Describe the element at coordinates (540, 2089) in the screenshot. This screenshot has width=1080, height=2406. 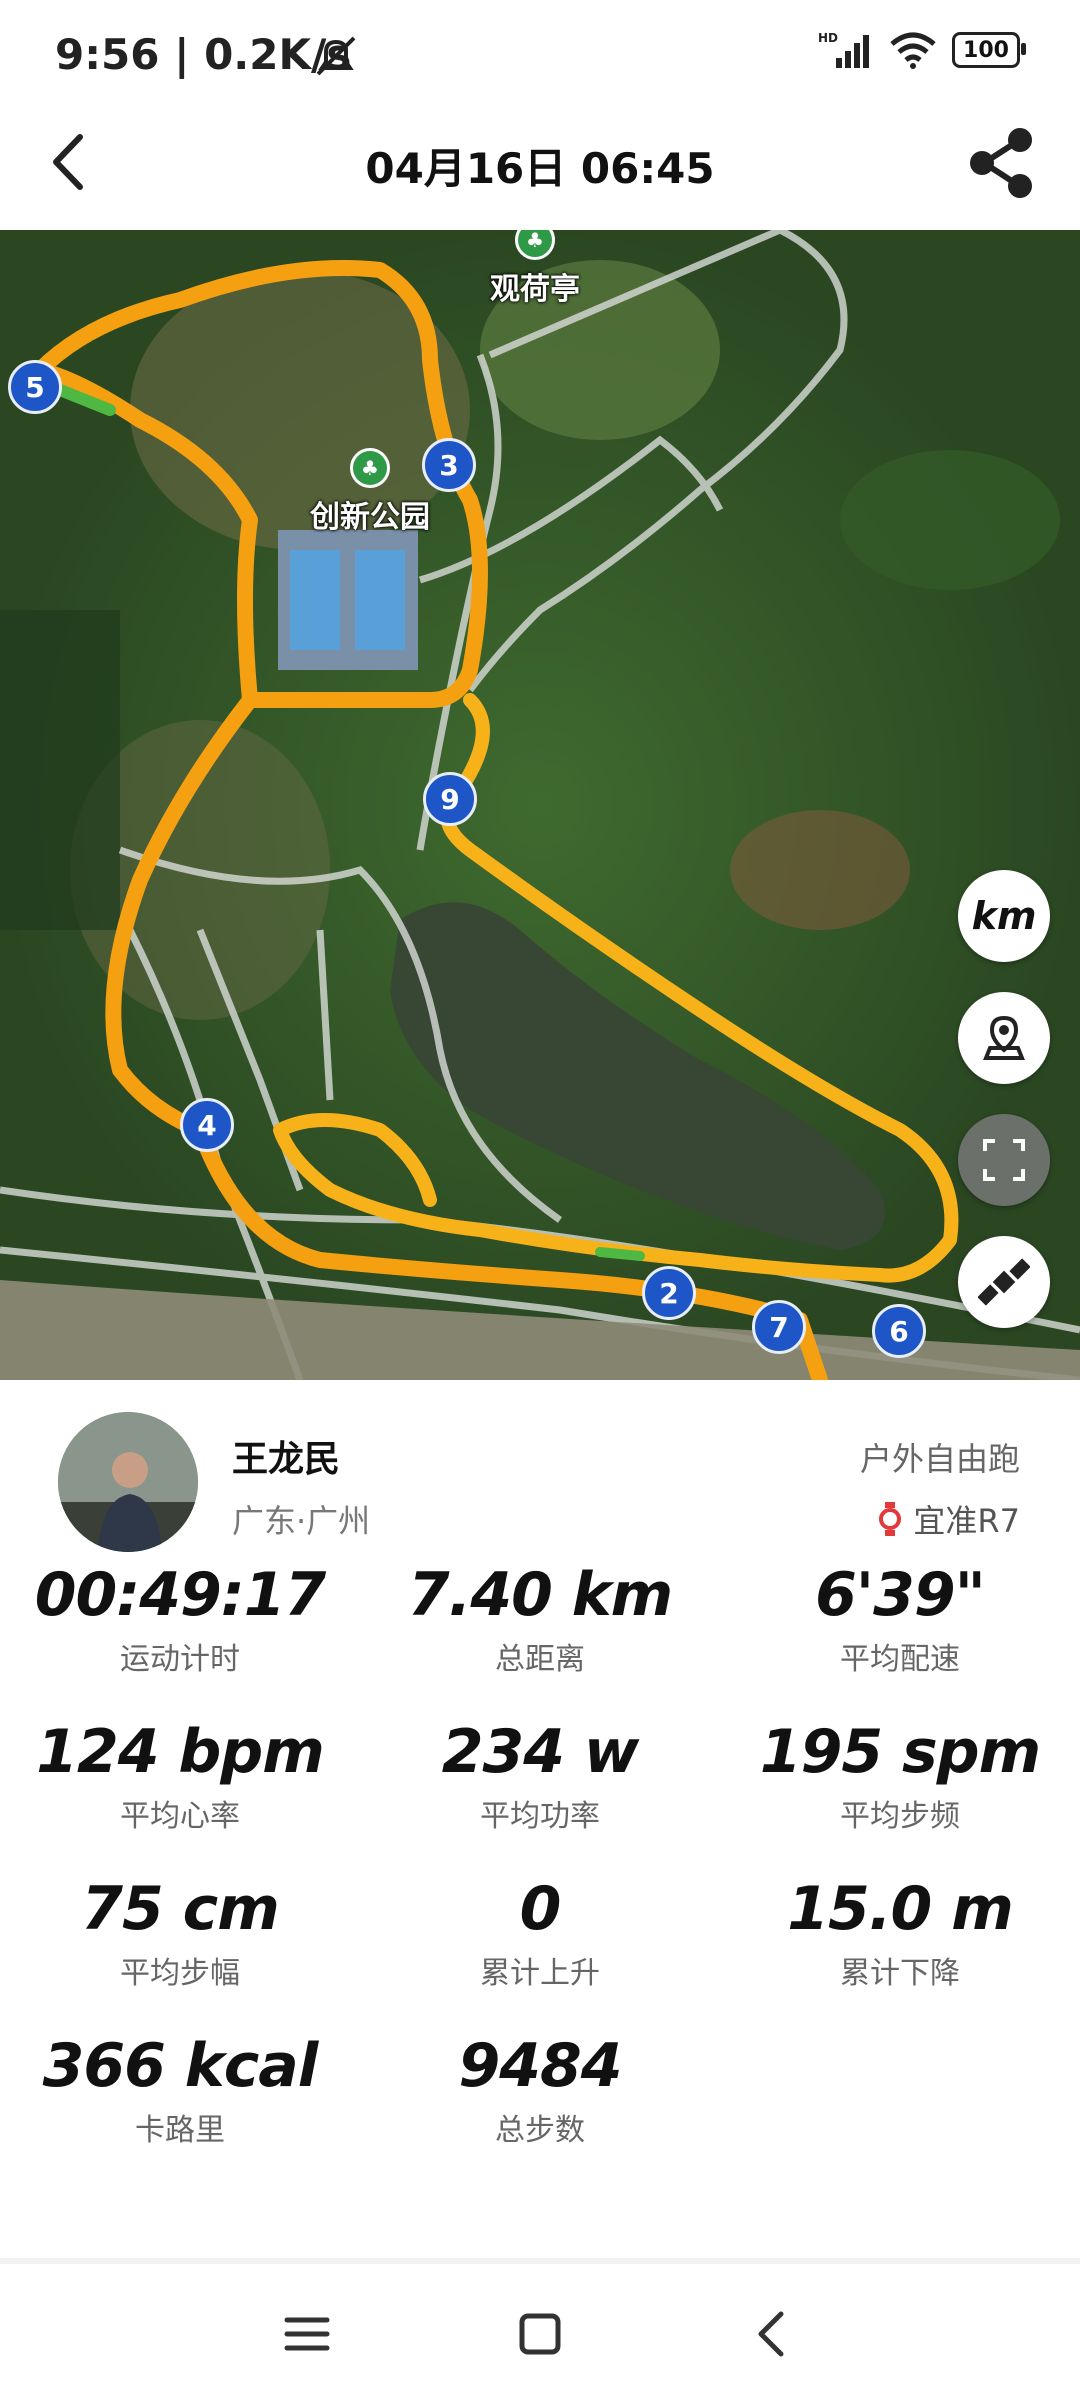
I see `stat-steps: 9484 总步数` at that location.